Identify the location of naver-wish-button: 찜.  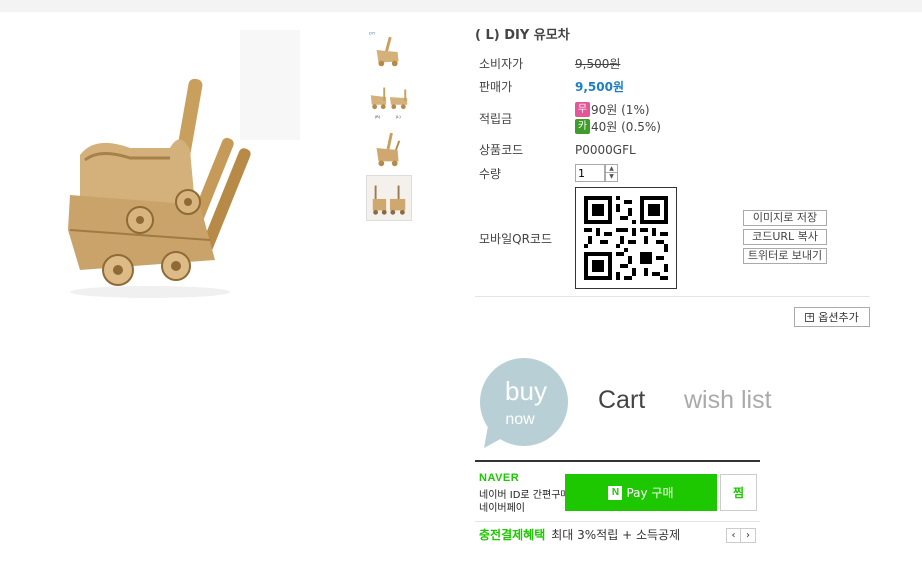
(738, 492).